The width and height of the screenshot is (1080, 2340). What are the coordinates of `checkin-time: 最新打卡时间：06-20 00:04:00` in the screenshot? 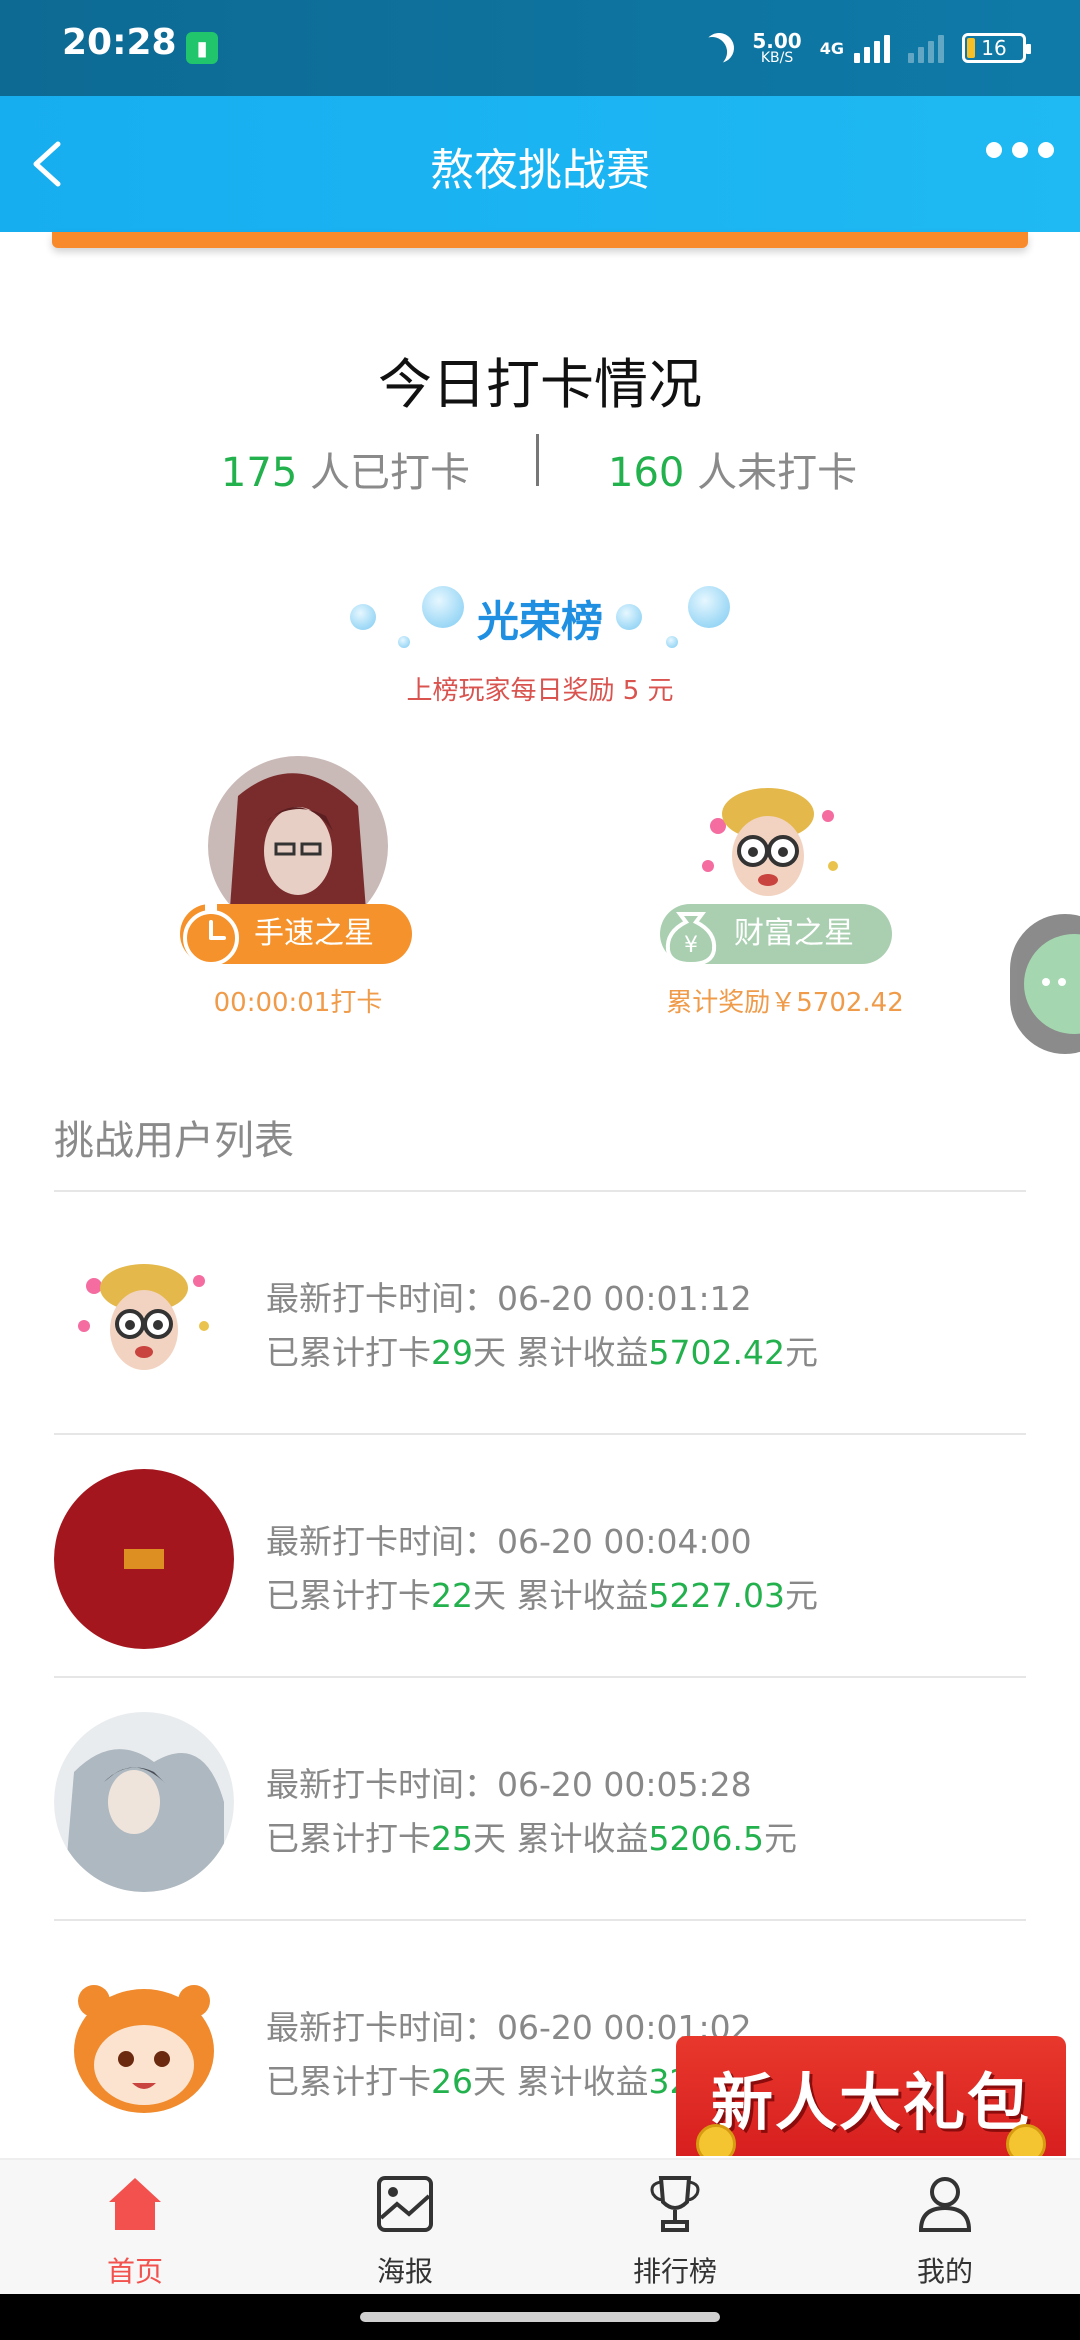 It's located at (509, 1539).